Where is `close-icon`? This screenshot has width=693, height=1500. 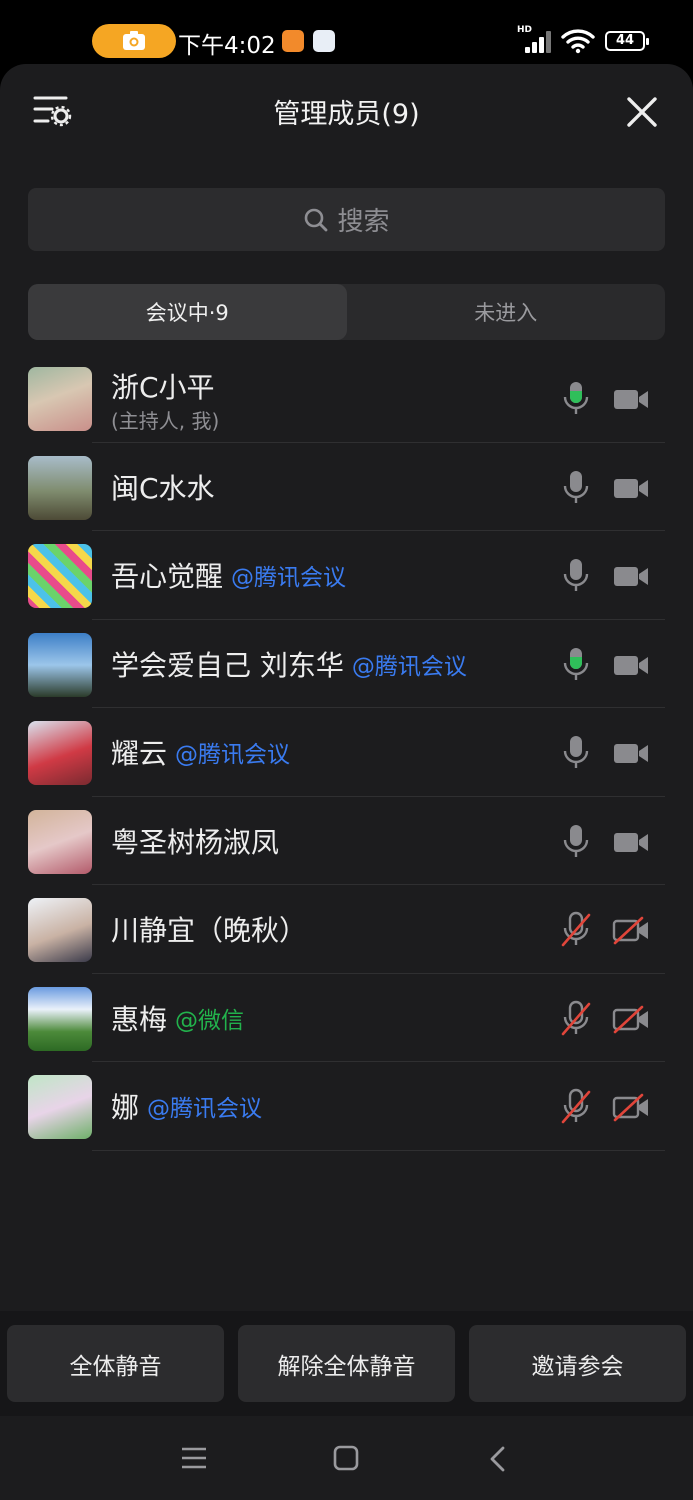 close-icon is located at coordinates (642, 112).